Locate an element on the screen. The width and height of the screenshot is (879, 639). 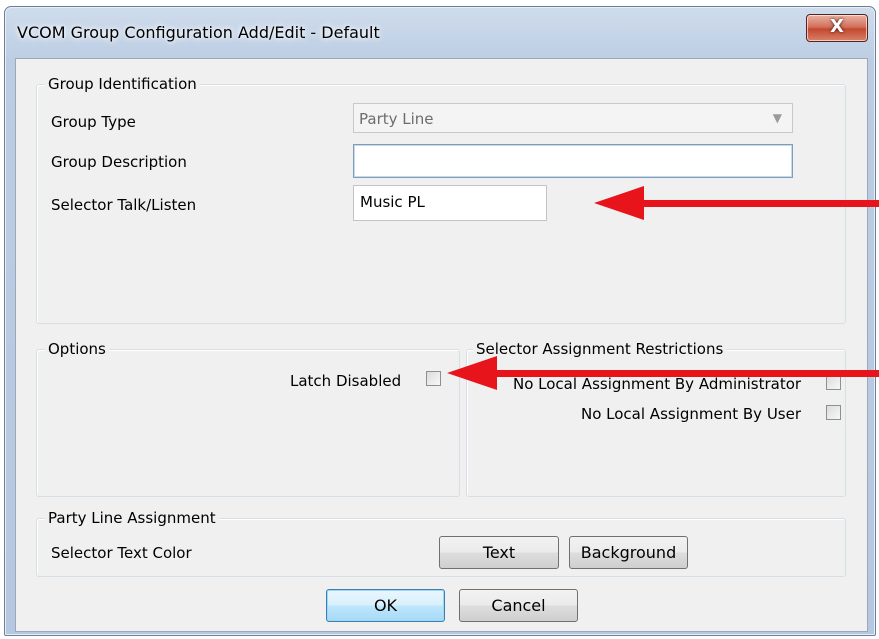
close-icon: X is located at coordinates (837, 26).